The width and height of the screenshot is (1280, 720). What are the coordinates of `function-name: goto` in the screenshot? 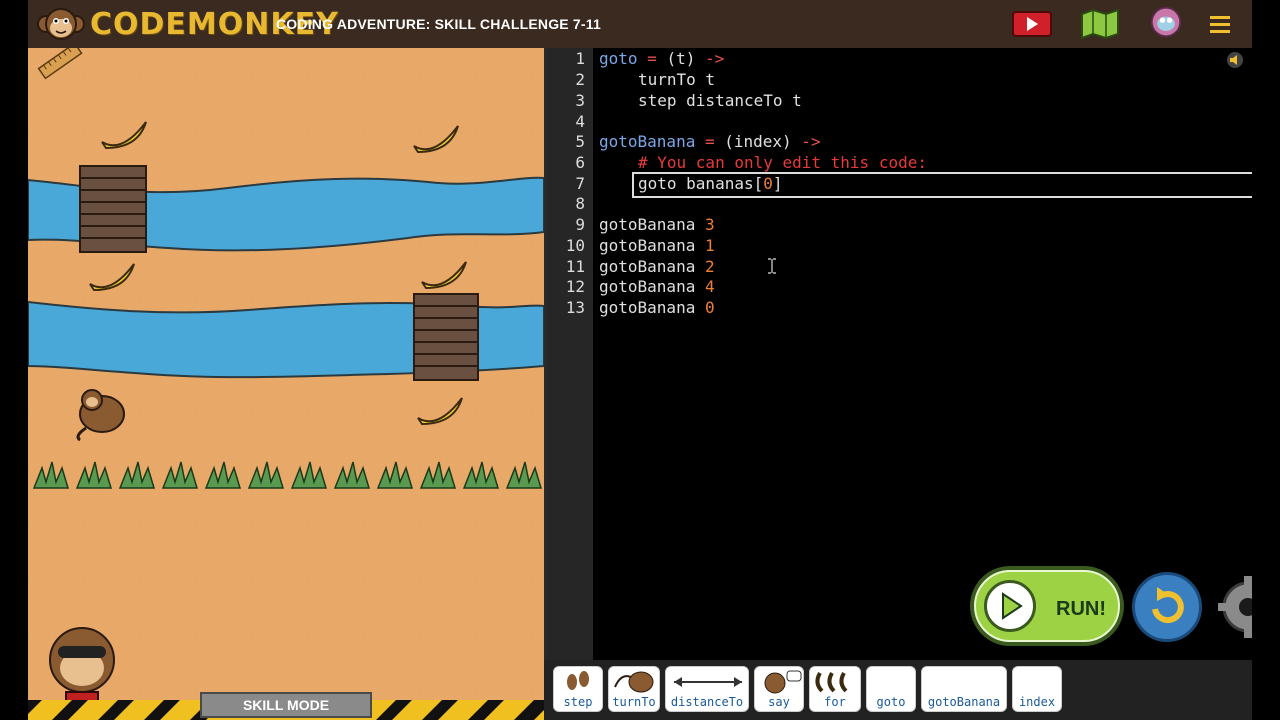 It's located at (618, 58).